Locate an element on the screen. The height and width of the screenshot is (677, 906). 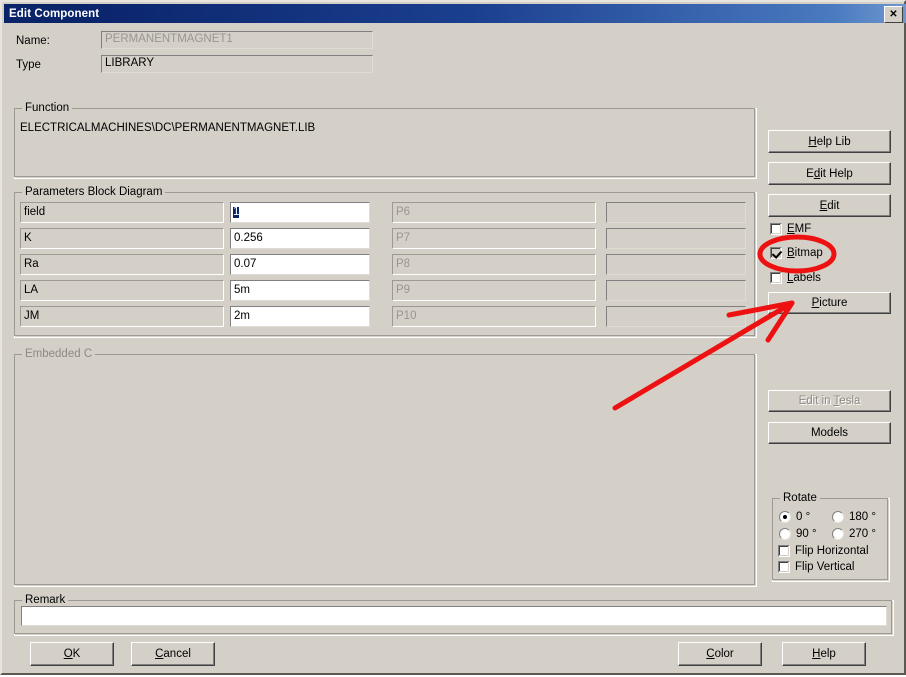
param-name-7: P8 is located at coordinates (494, 264).